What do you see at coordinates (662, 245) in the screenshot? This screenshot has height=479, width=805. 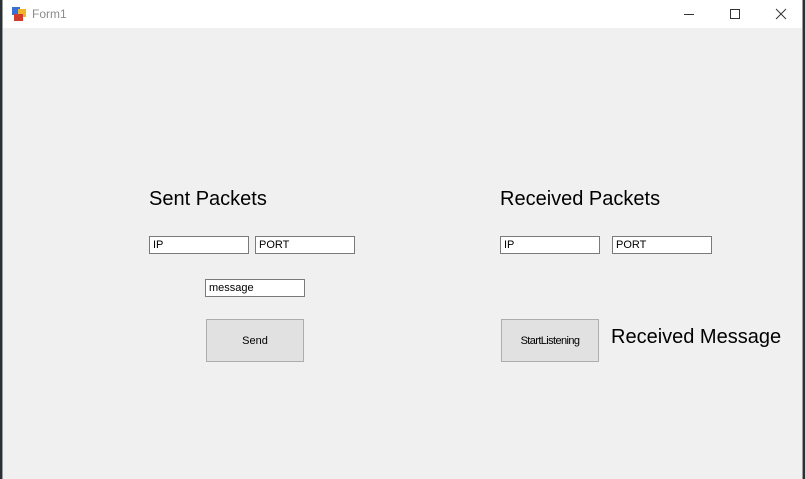 I see `received-port-field: PORT` at bounding box center [662, 245].